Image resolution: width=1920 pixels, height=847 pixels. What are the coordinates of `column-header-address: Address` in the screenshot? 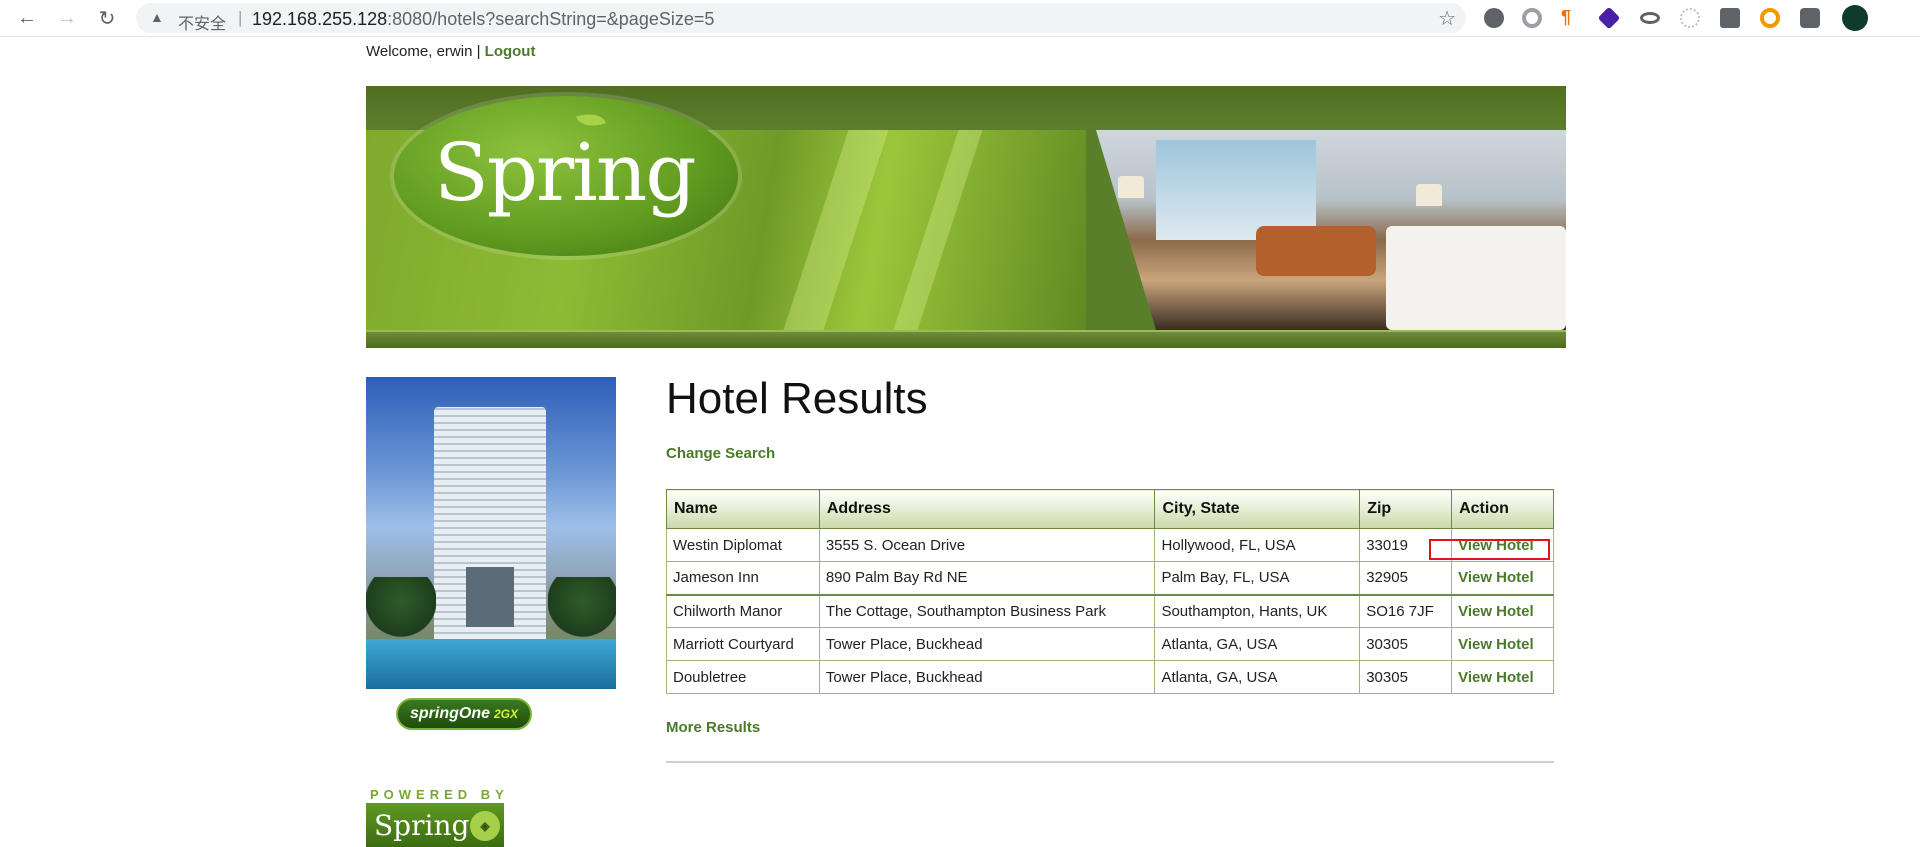 It's located at (987, 509).